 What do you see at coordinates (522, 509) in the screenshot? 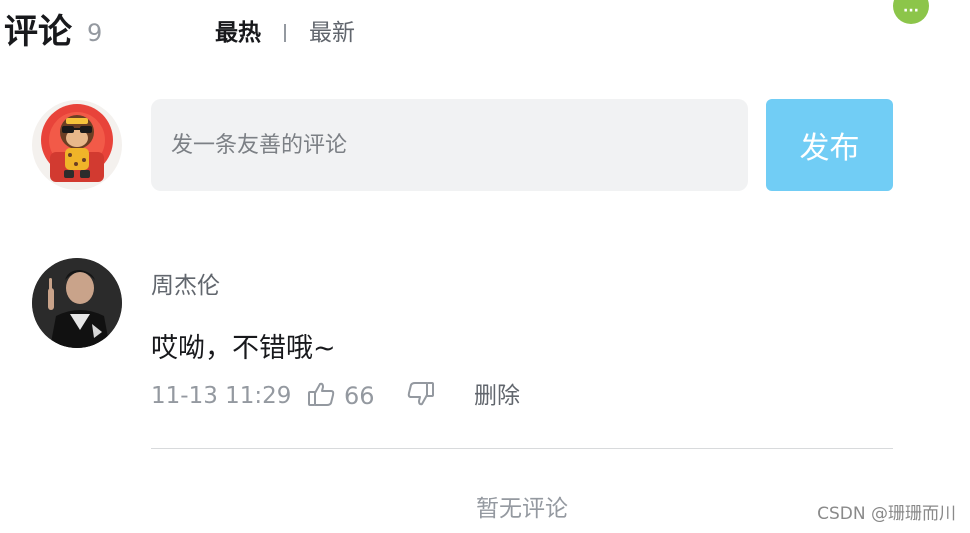
I see `no-more-comments: 暂无评论` at bounding box center [522, 509].